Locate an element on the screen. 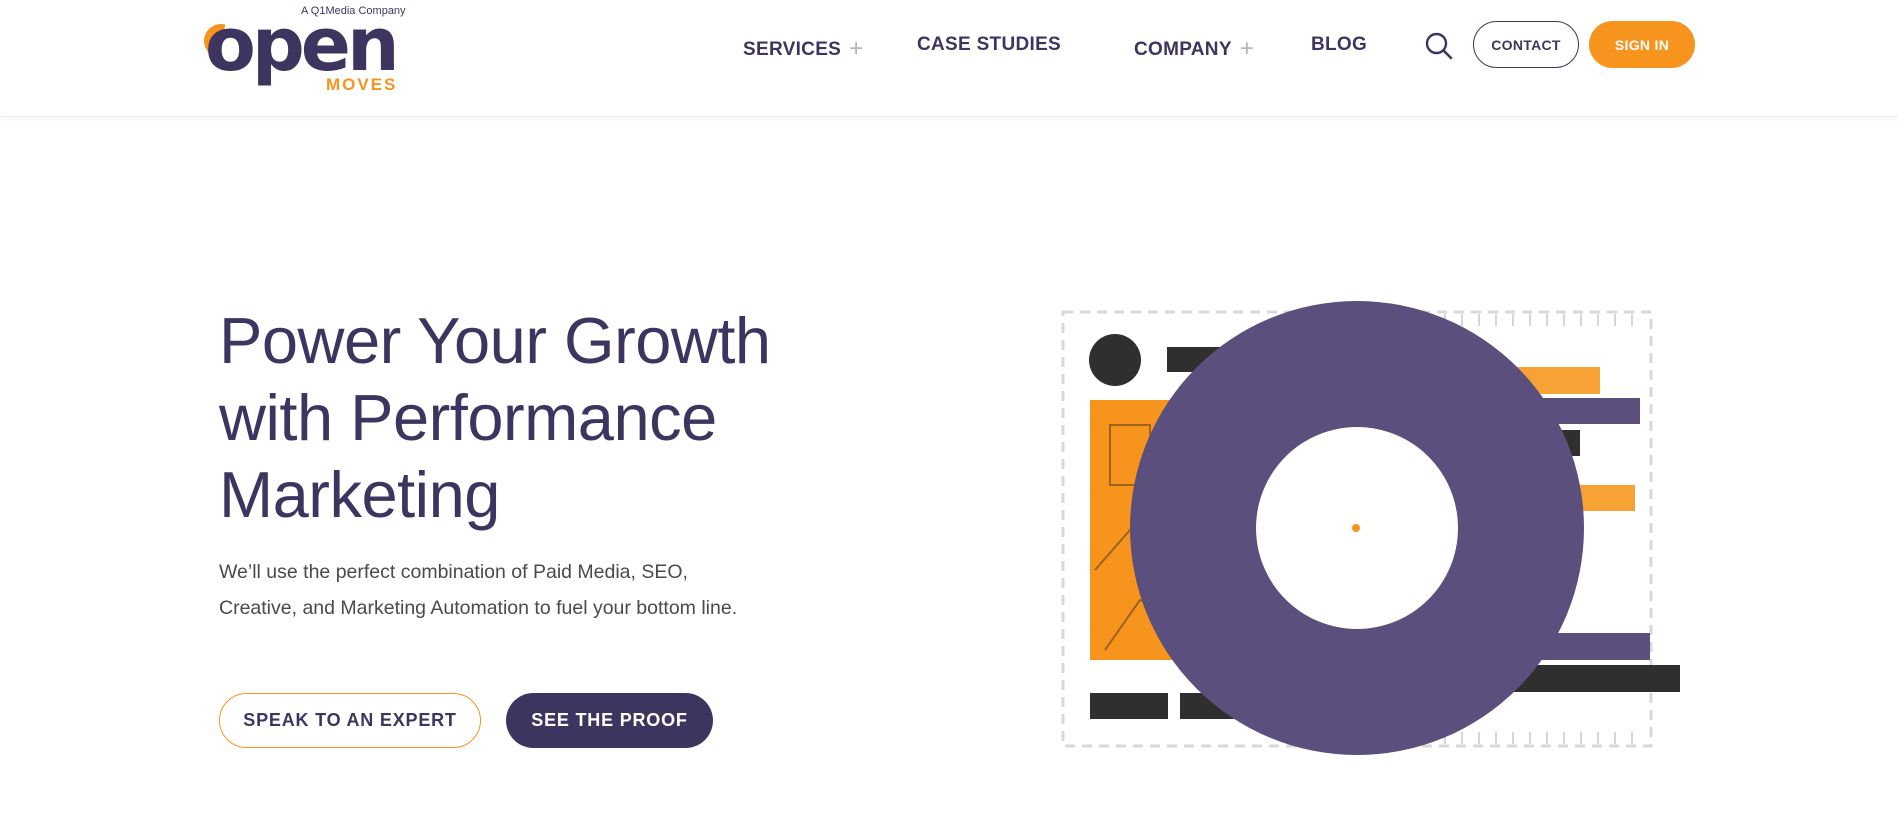 This screenshot has width=1898, height=815. speak-to-expert-button: SPEAK TO AN EXPERT is located at coordinates (350, 720).